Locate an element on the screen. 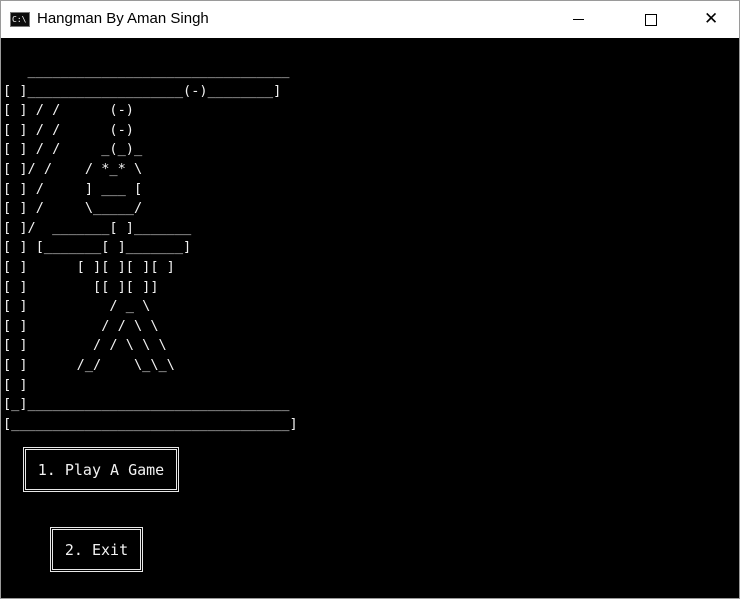  window-title: Hangman By Aman Singh is located at coordinates (123, 18).